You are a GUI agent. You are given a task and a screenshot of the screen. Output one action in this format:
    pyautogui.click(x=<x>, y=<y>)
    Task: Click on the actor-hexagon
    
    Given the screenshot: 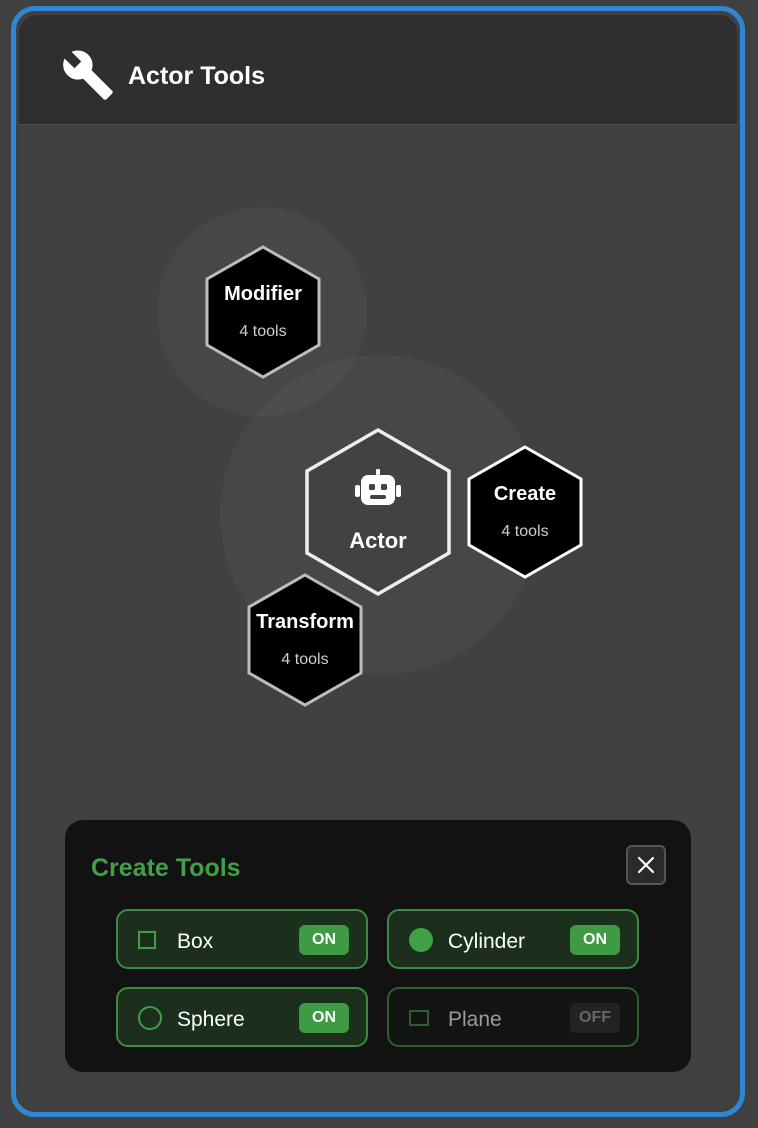 What is the action you would take?
    pyautogui.click(x=378, y=512)
    